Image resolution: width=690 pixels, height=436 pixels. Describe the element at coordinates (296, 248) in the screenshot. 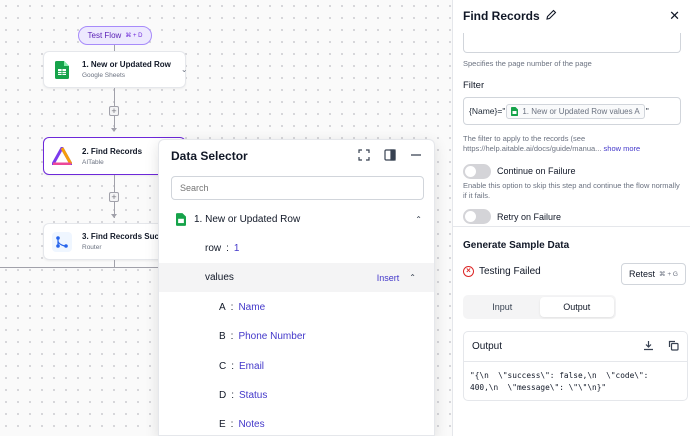

I see `data-row-row: row : 1` at that location.